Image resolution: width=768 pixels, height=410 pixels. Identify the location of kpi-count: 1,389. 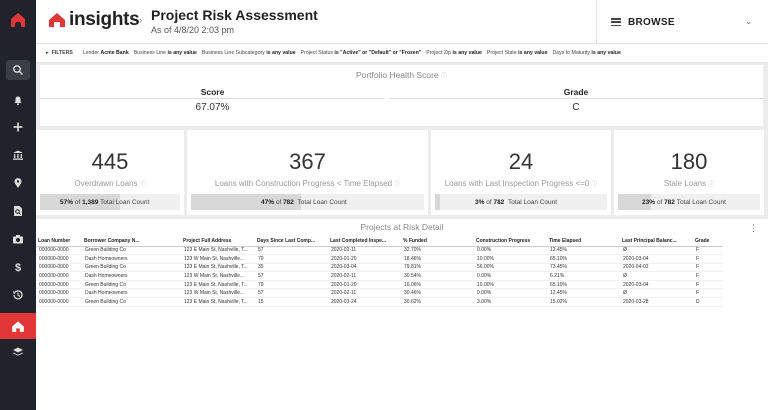
(90, 202).